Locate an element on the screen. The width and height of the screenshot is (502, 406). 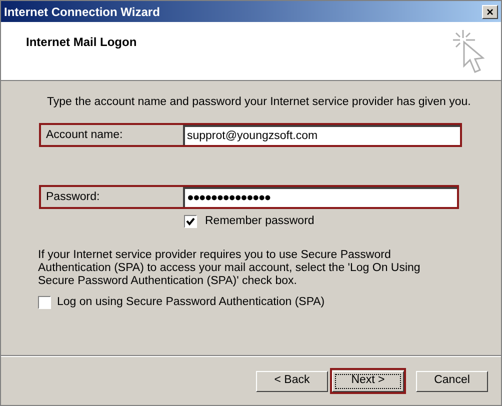
close-button: × is located at coordinates (490, 11).